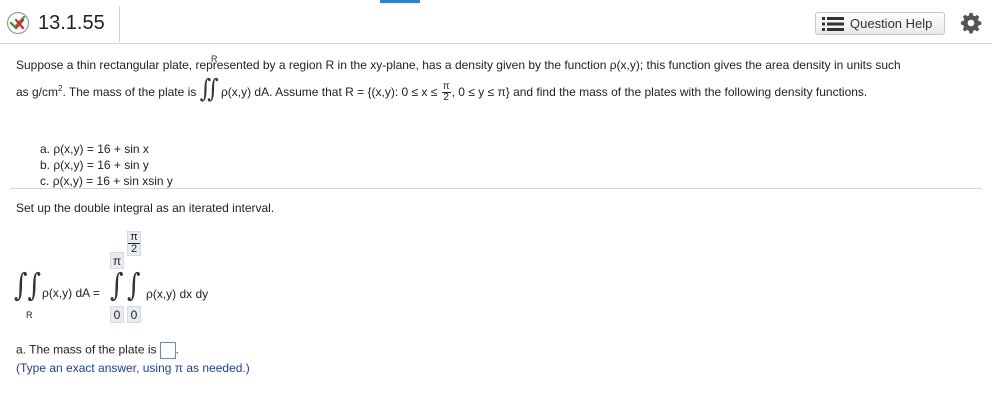 The image size is (992, 413). Describe the element at coordinates (134, 243) in the screenshot. I see `inner-upper-limit: π2` at that location.